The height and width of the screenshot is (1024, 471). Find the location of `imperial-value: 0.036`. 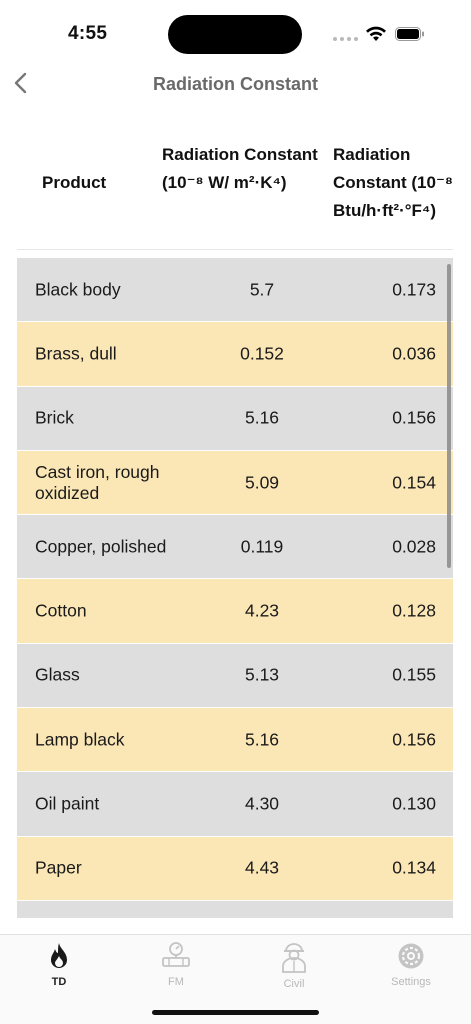

imperial-value: 0.036 is located at coordinates (414, 353).